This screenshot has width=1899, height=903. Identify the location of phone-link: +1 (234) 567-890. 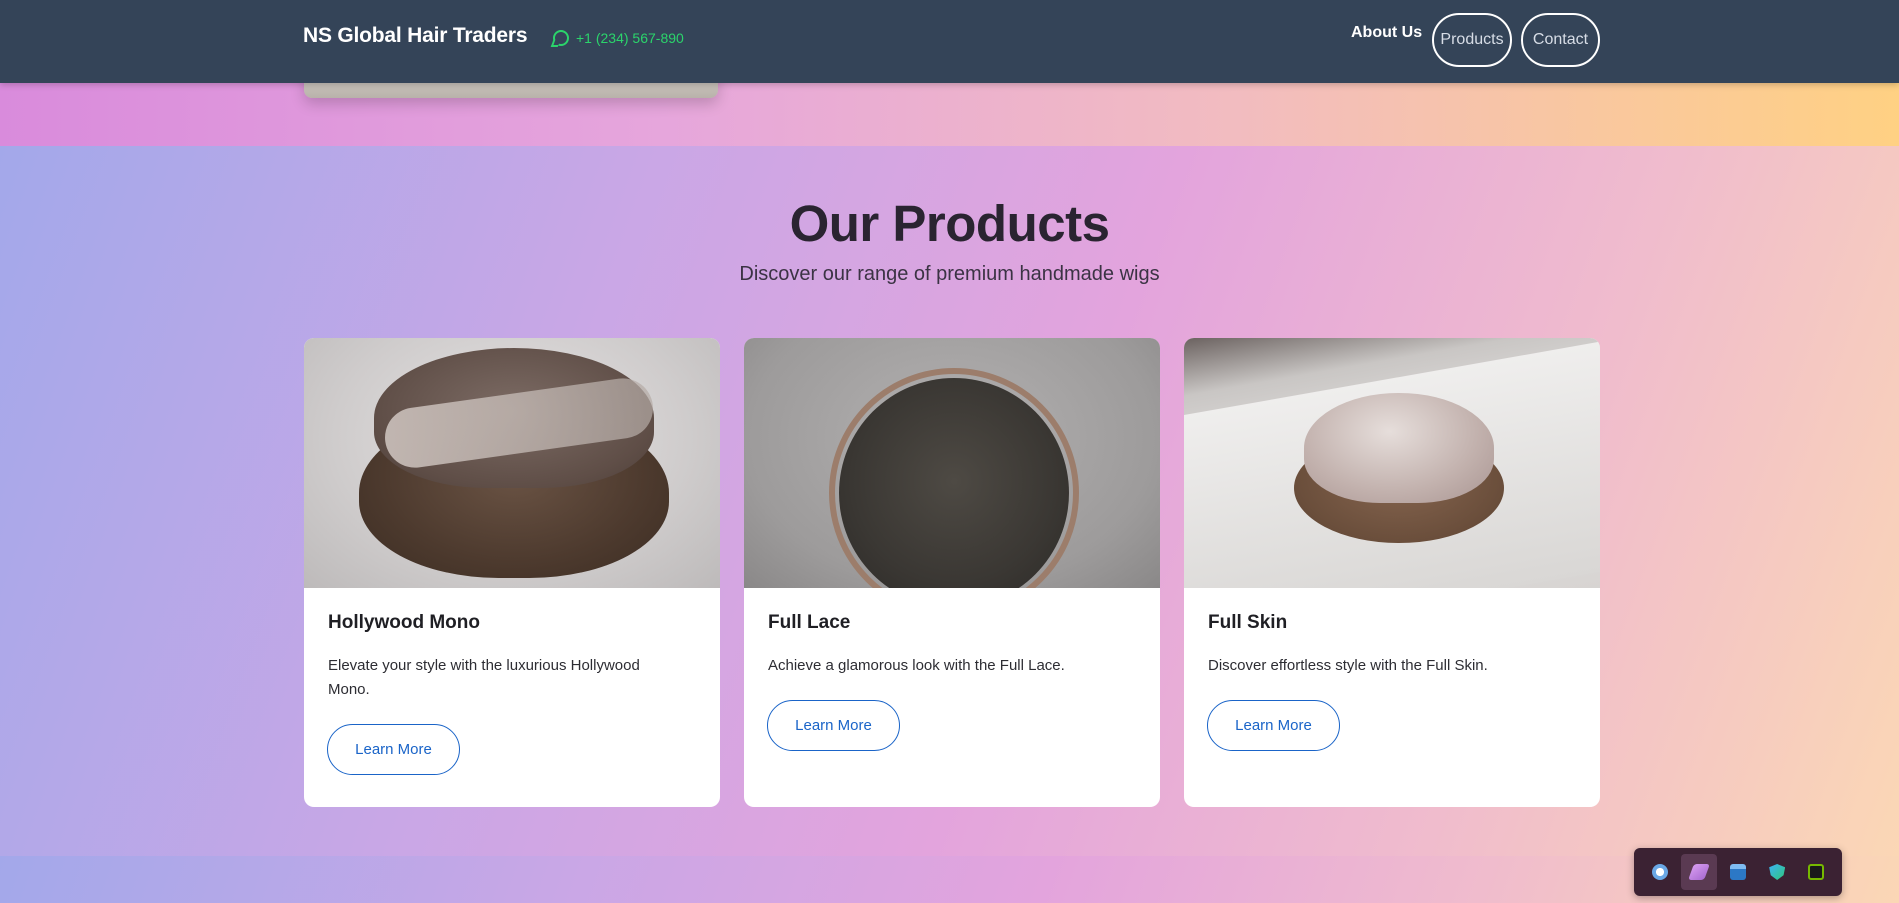
(618, 38).